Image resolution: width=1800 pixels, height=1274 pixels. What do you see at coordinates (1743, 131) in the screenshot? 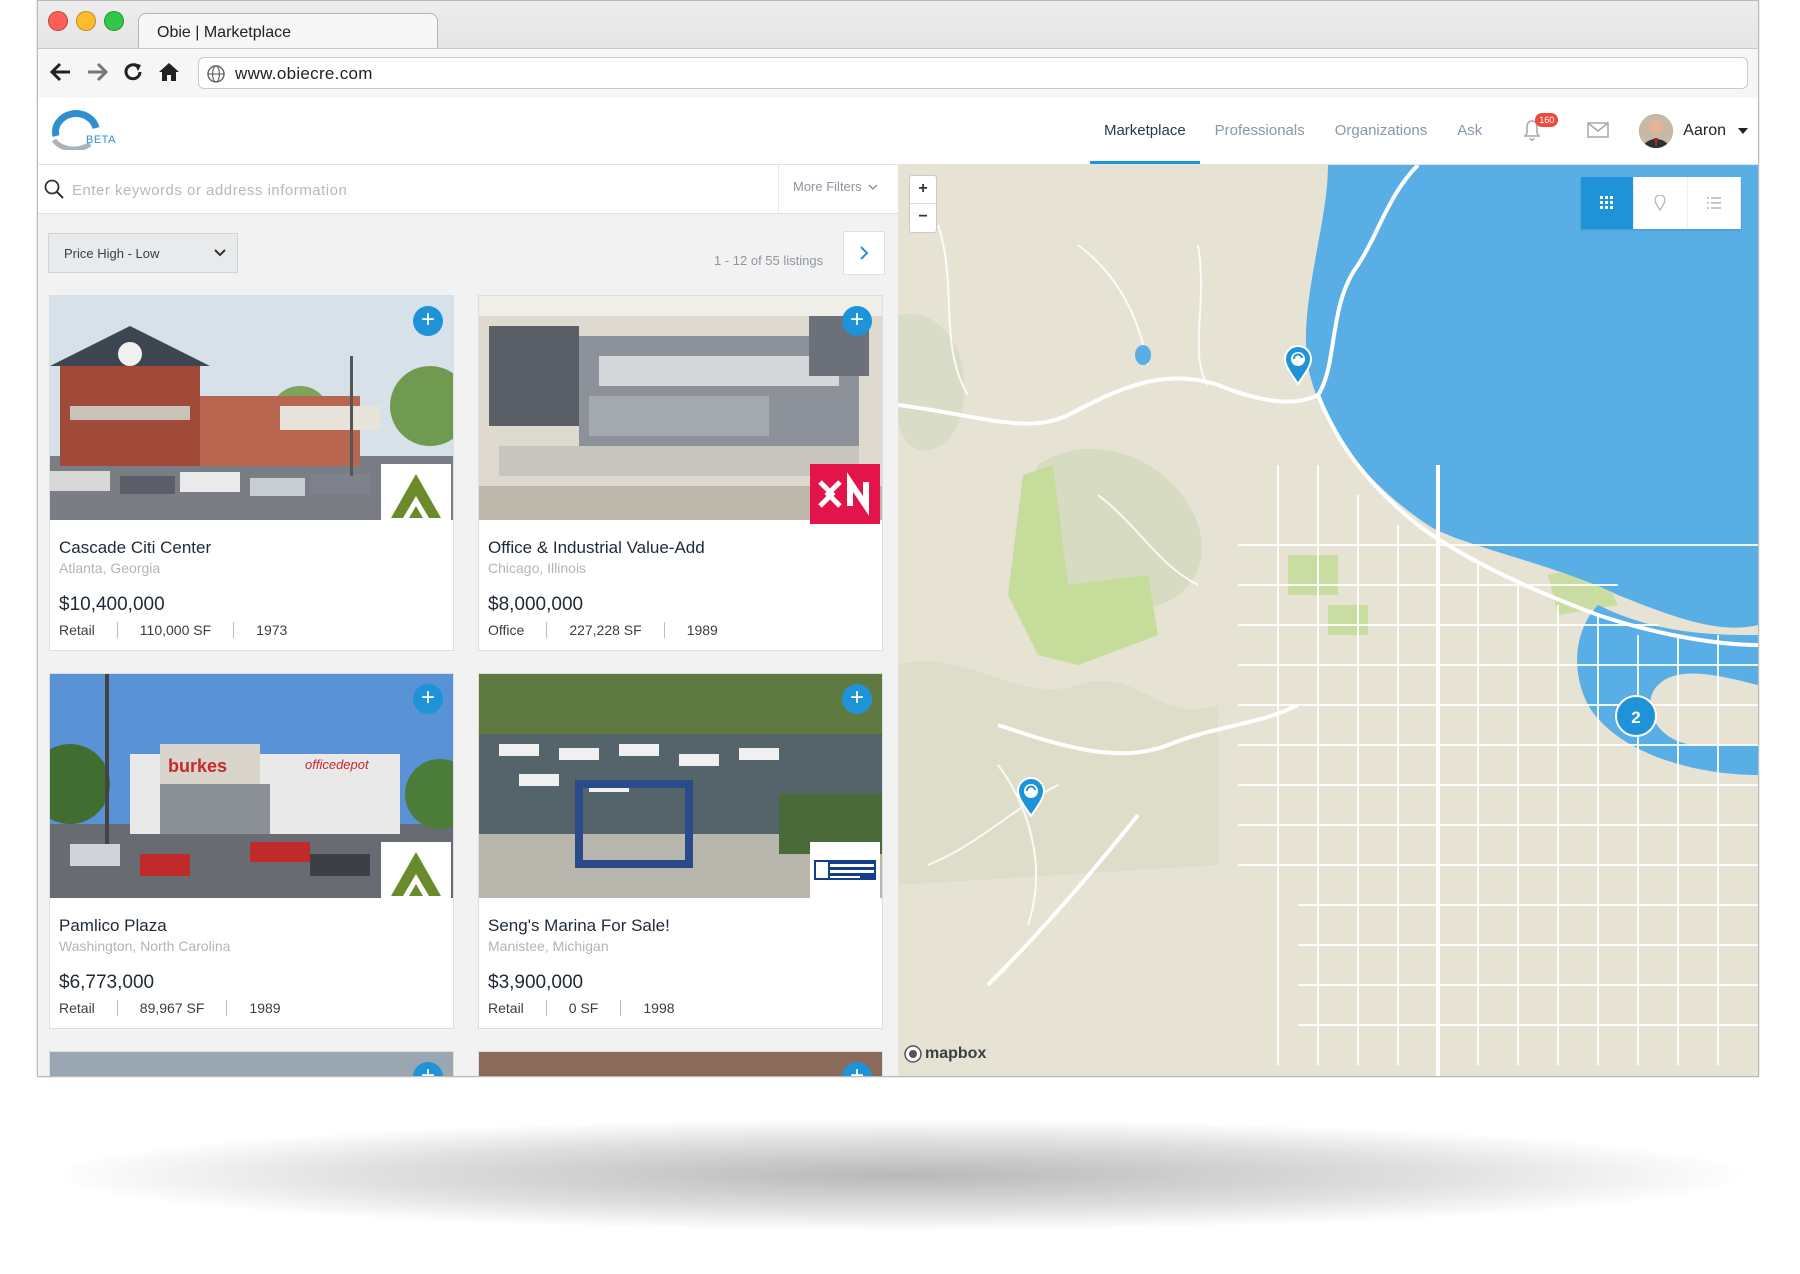
I see `user-menu-caret-icon` at bounding box center [1743, 131].